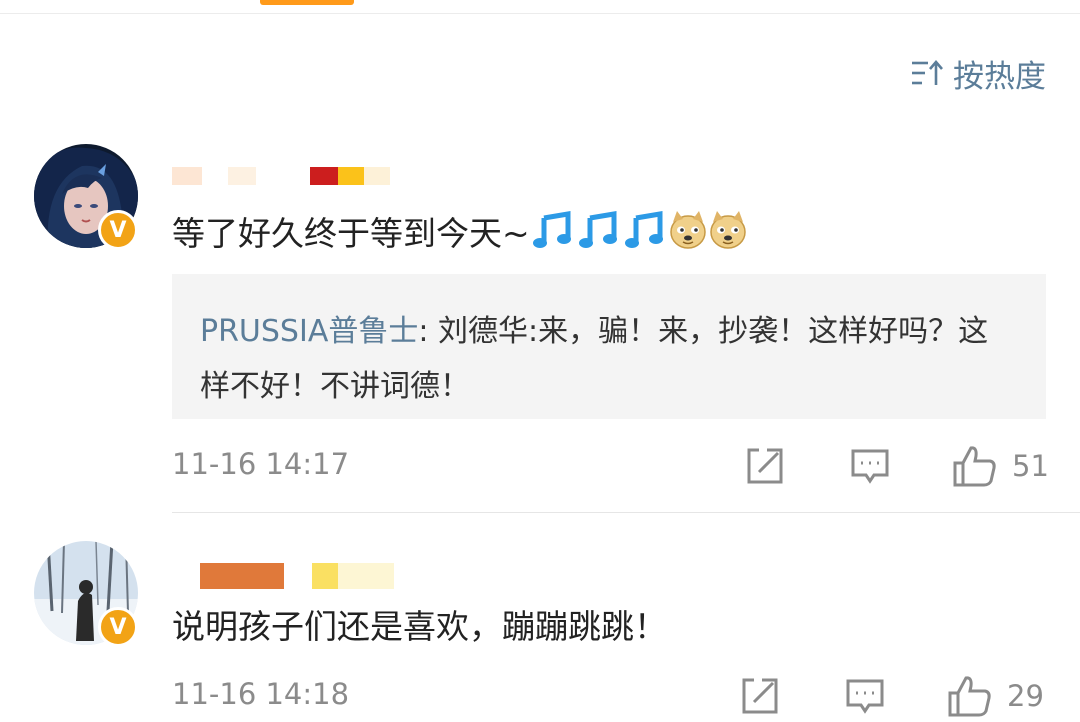 This screenshot has width=1080, height=722. What do you see at coordinates (1030, 466) in the screenshot?
I see `like-count: 51` at bounding box center [1030, 466].